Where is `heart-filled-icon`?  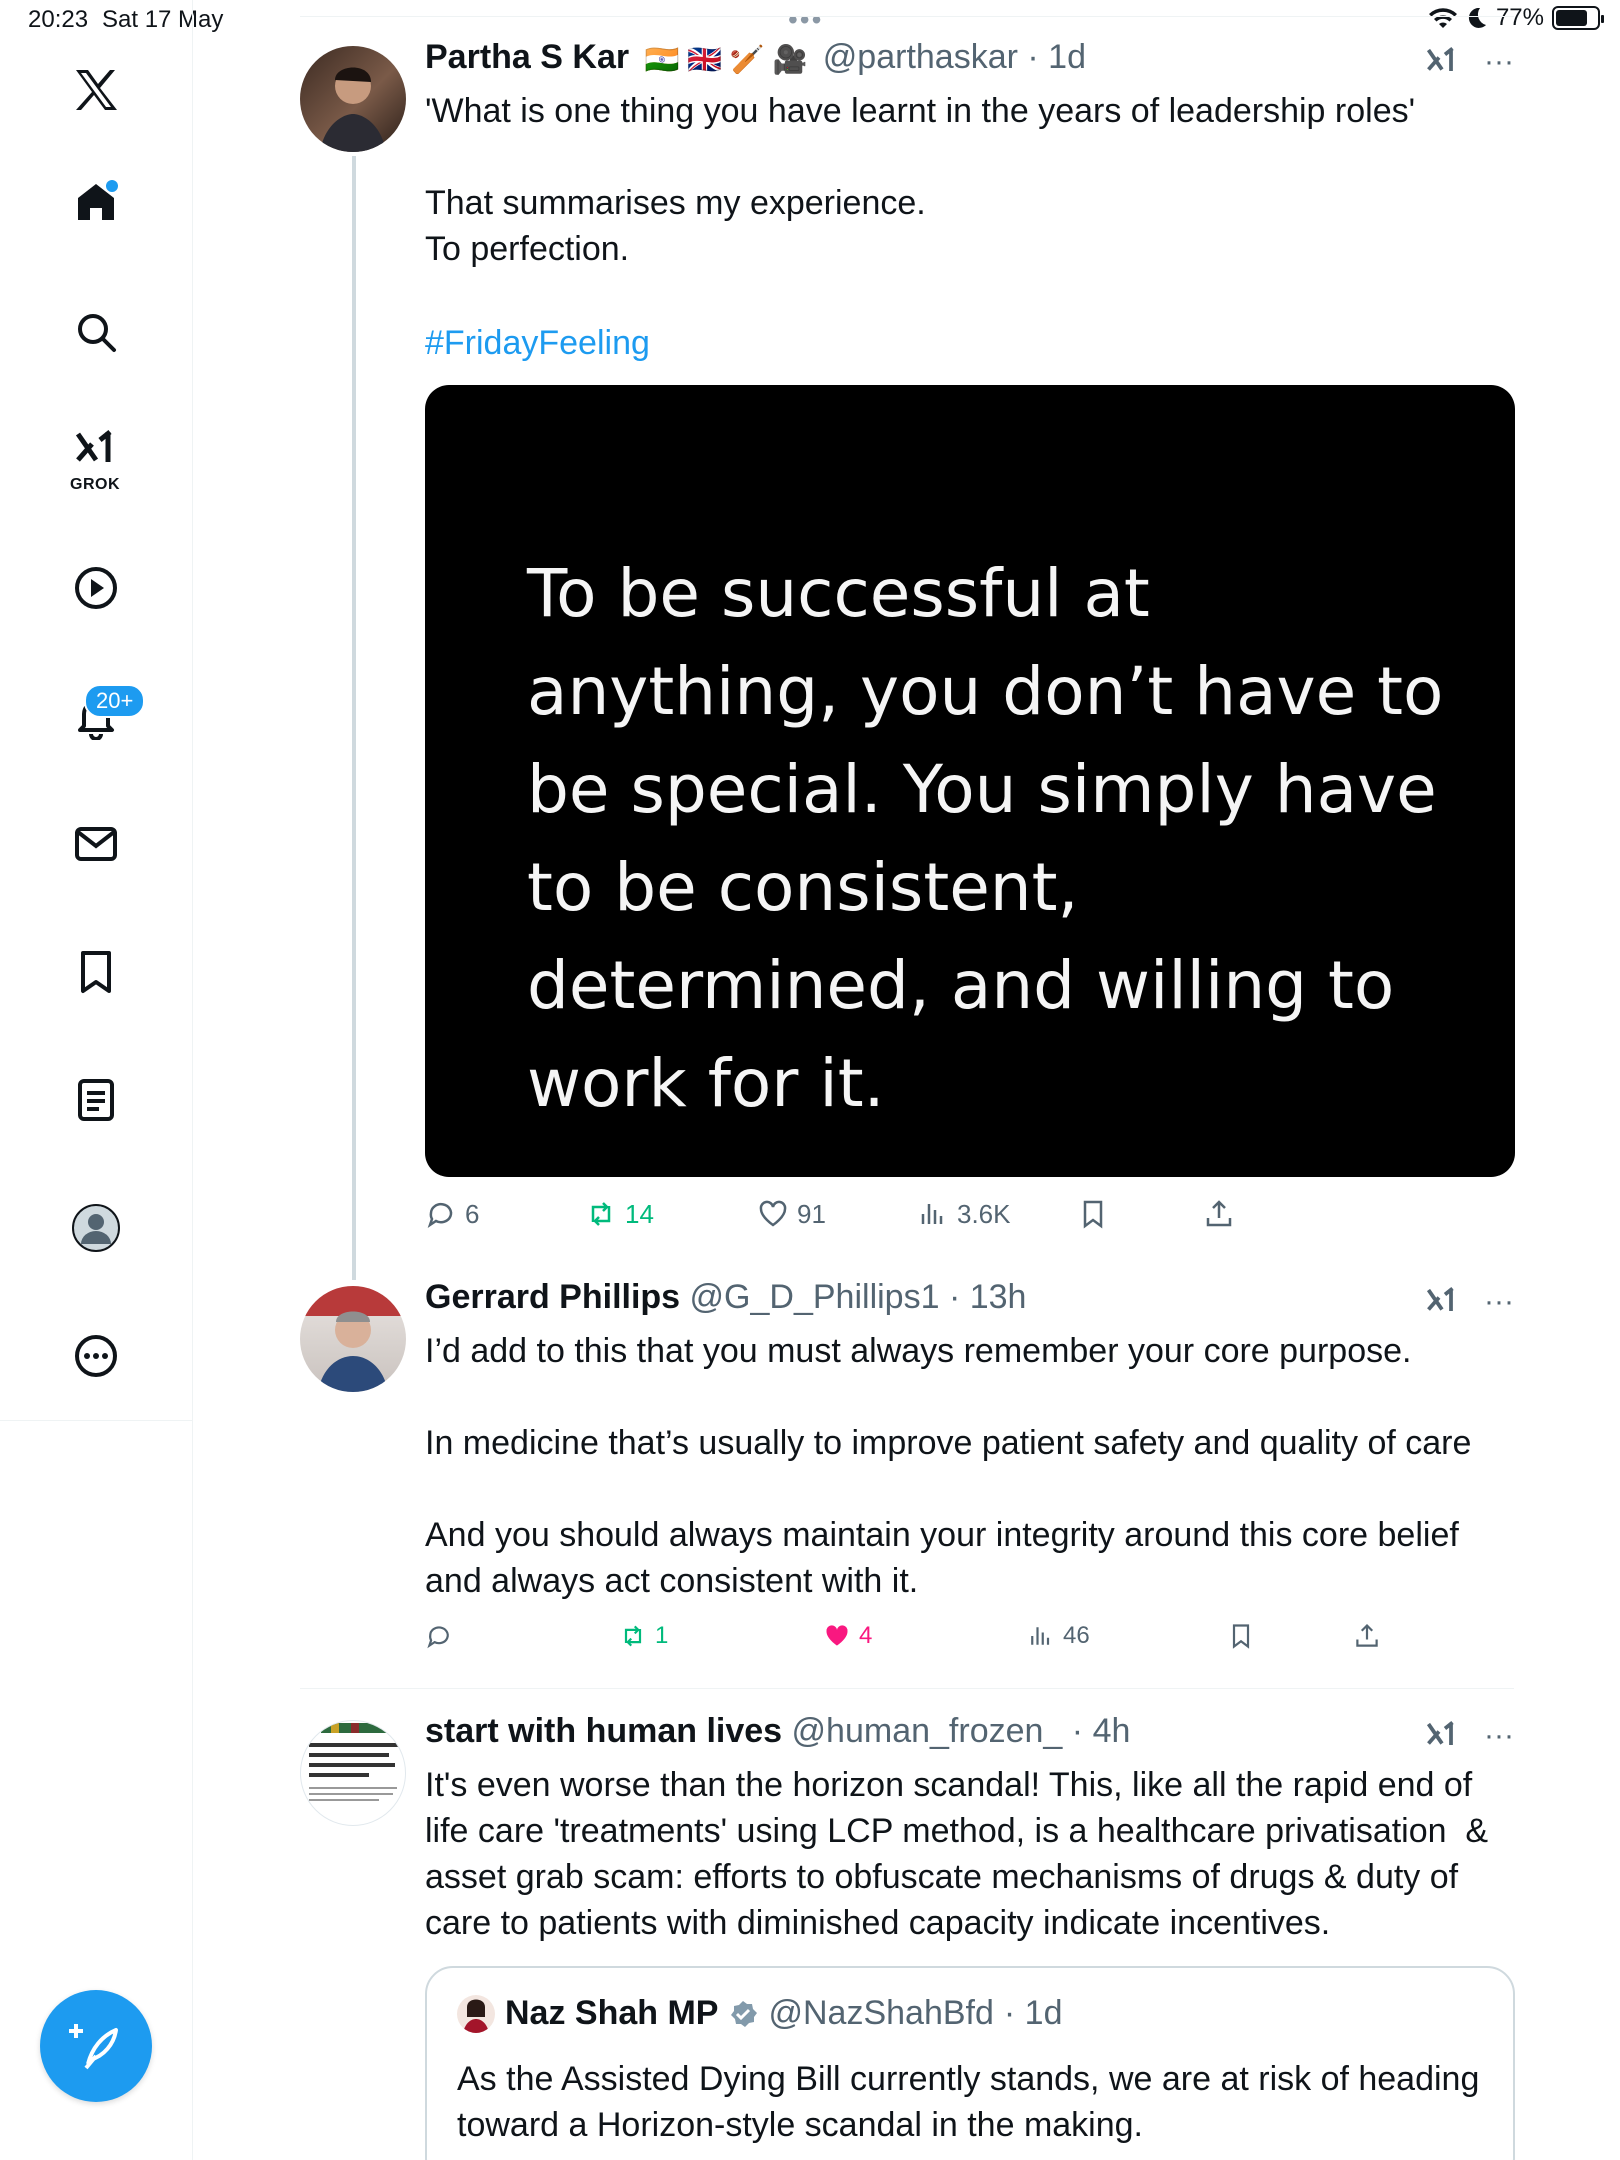 heart-filled-icon is located at coordinates (837, 1635).